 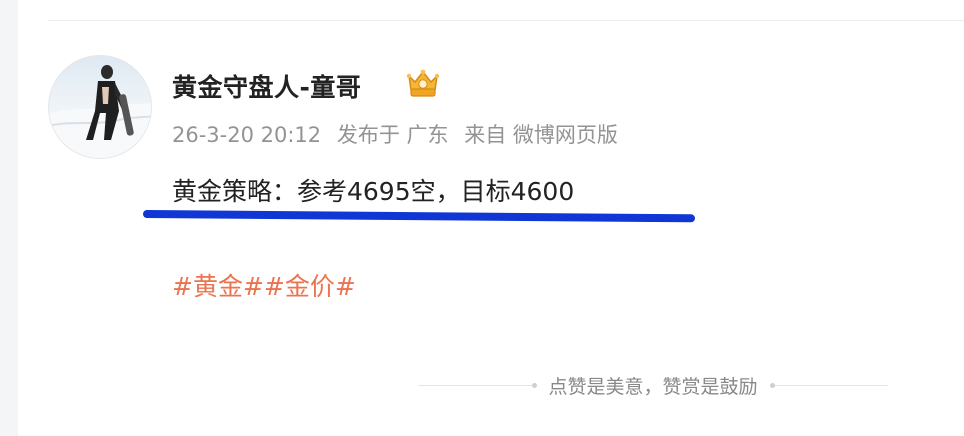 What do you see at coordinates (475, 385) in the screenshot?
I see `reward-divider-left` at bounding box center [475, 385].